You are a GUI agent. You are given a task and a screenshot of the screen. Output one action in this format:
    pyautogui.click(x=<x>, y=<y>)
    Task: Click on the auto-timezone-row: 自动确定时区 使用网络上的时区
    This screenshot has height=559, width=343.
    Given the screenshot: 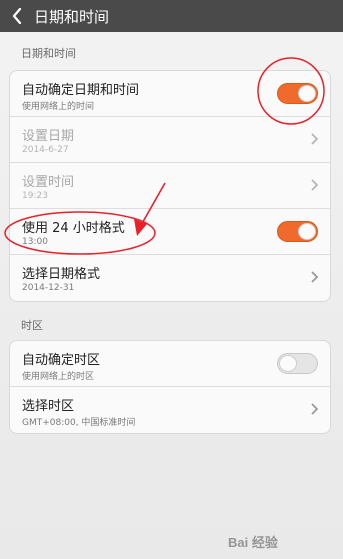 What is the action you would take?
    pyautogui.click(x=170, y=364)
    